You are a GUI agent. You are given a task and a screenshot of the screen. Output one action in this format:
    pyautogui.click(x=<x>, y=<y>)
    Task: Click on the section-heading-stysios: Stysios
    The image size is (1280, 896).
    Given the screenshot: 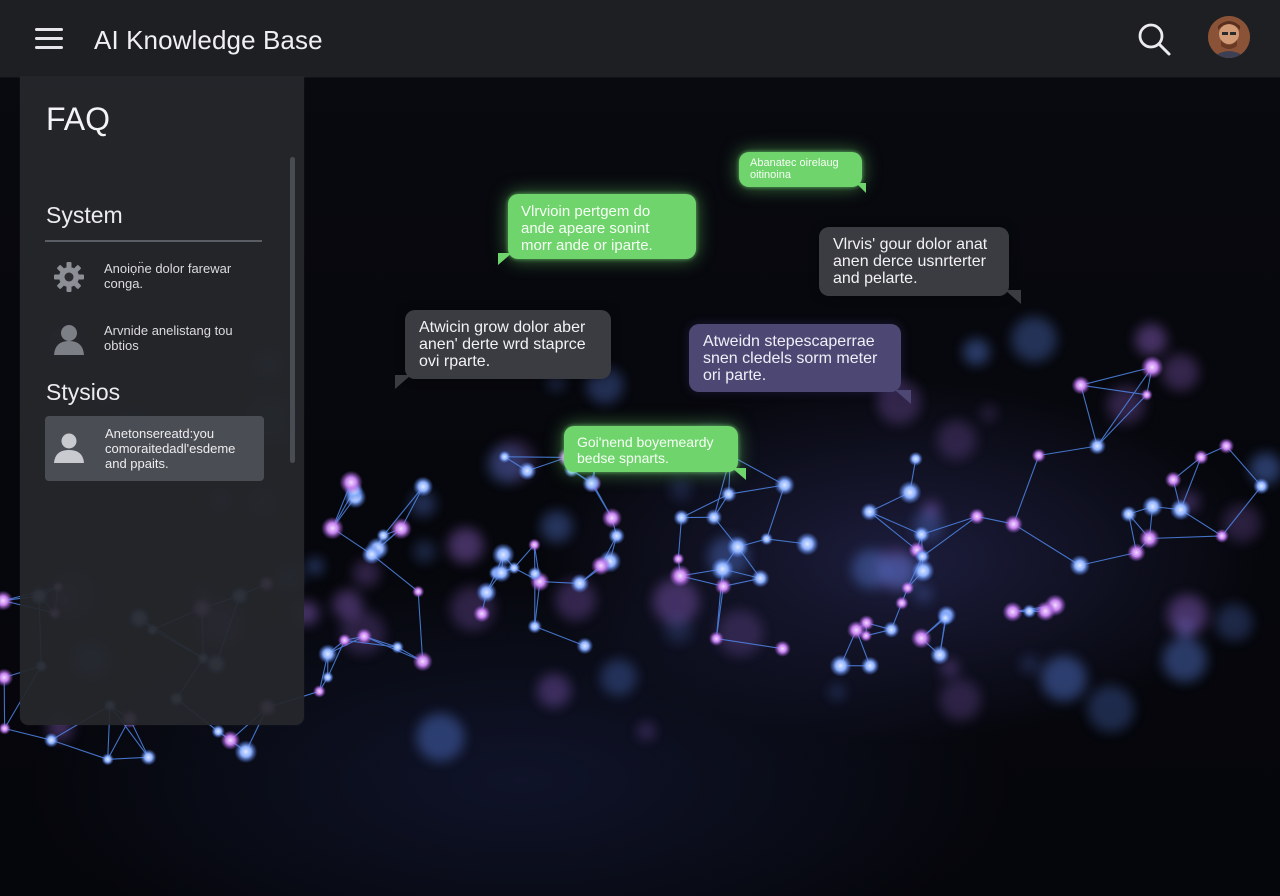 What is the action you would take?
    pyautogui.click(x=83, y=392)
    